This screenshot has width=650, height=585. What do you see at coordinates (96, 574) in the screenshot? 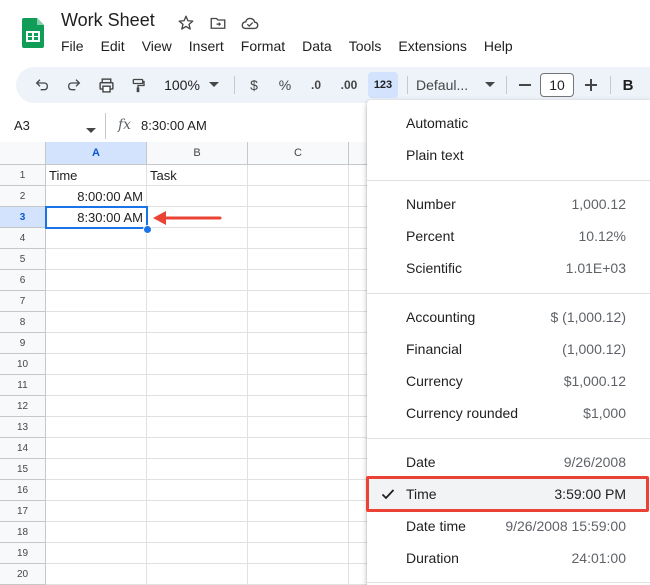
I see `cell-a20` at bounding box center [96, 574].